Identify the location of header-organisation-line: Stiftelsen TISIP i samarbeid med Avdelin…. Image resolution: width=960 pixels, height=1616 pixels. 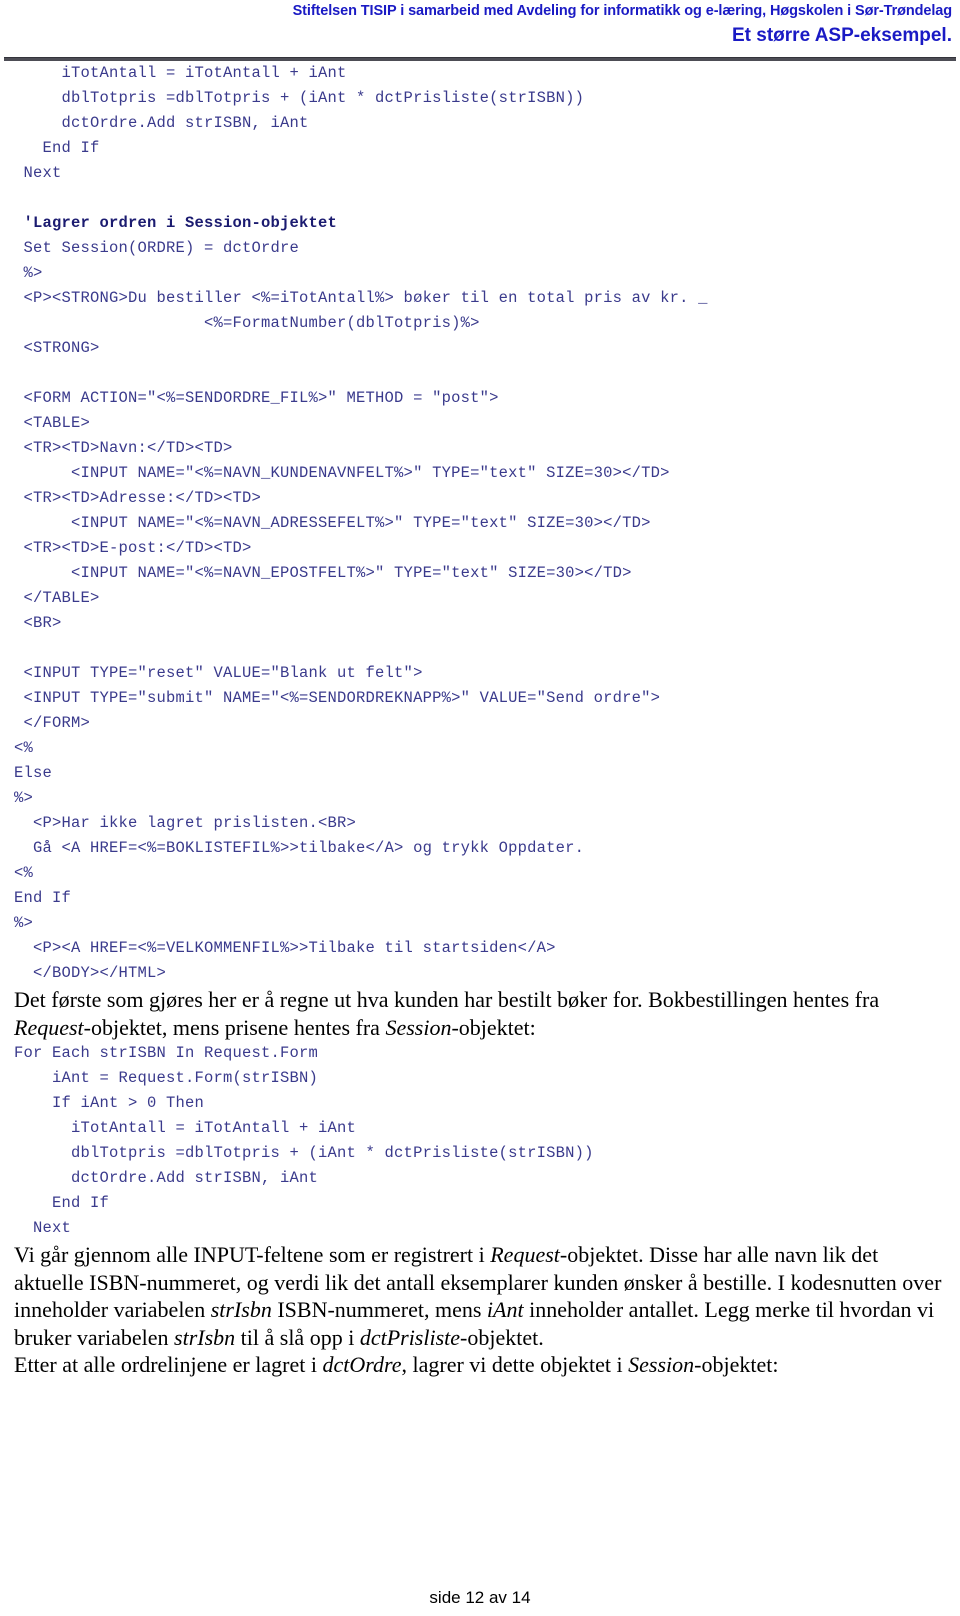
(622, 11).